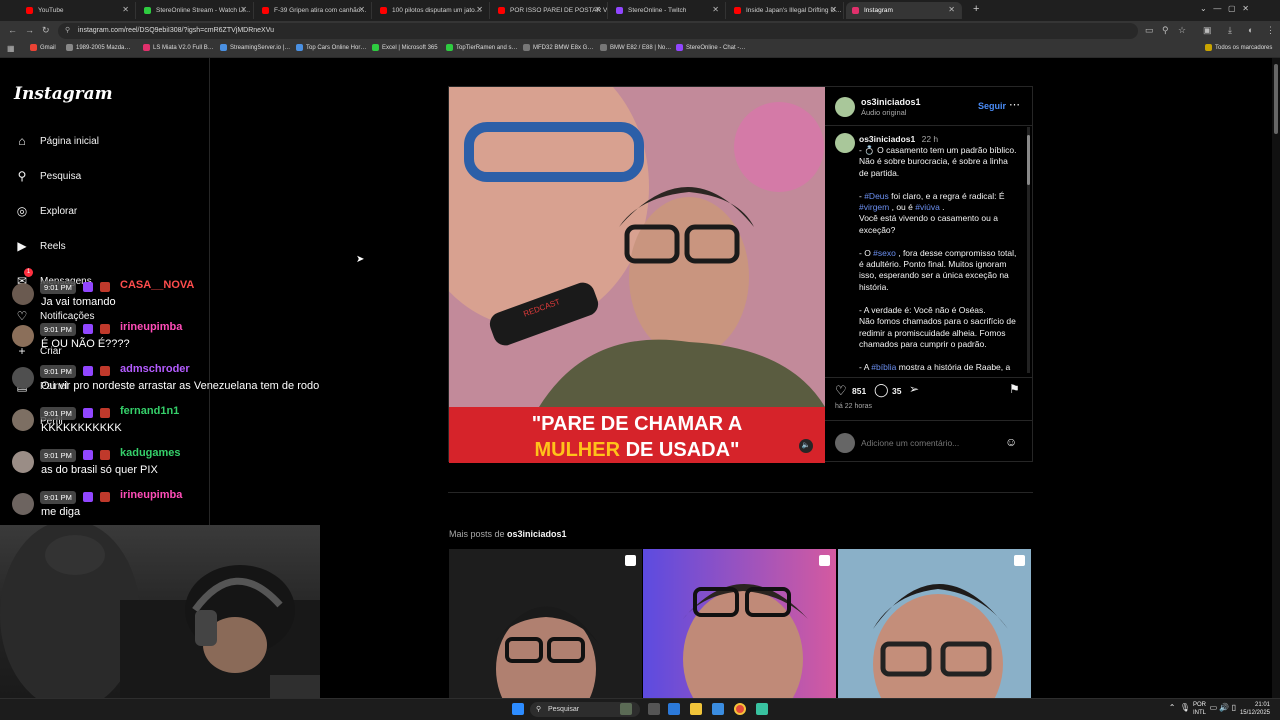 Image resolution: width=1280 pixels, height=720 pixels. I want to click on caption-scroll-thumb, so click(1028, 160).